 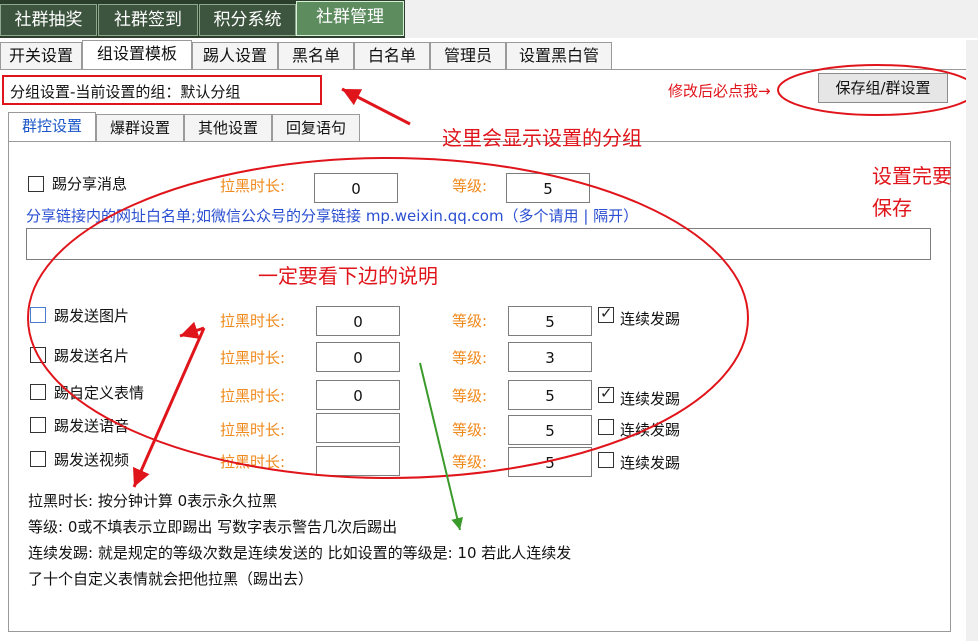 I want to click on right-edge-strip, so click(x=972, y=340).